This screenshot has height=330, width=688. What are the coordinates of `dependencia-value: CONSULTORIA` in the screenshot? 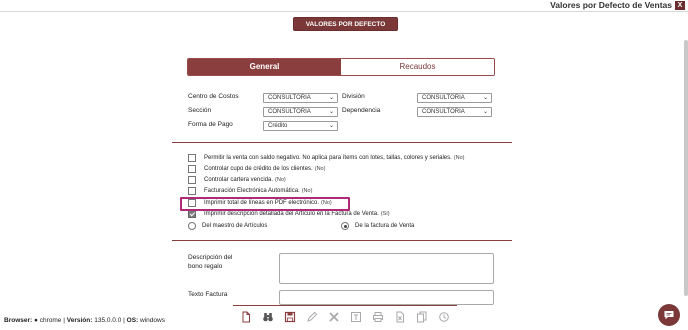 It's located at (443, 112).